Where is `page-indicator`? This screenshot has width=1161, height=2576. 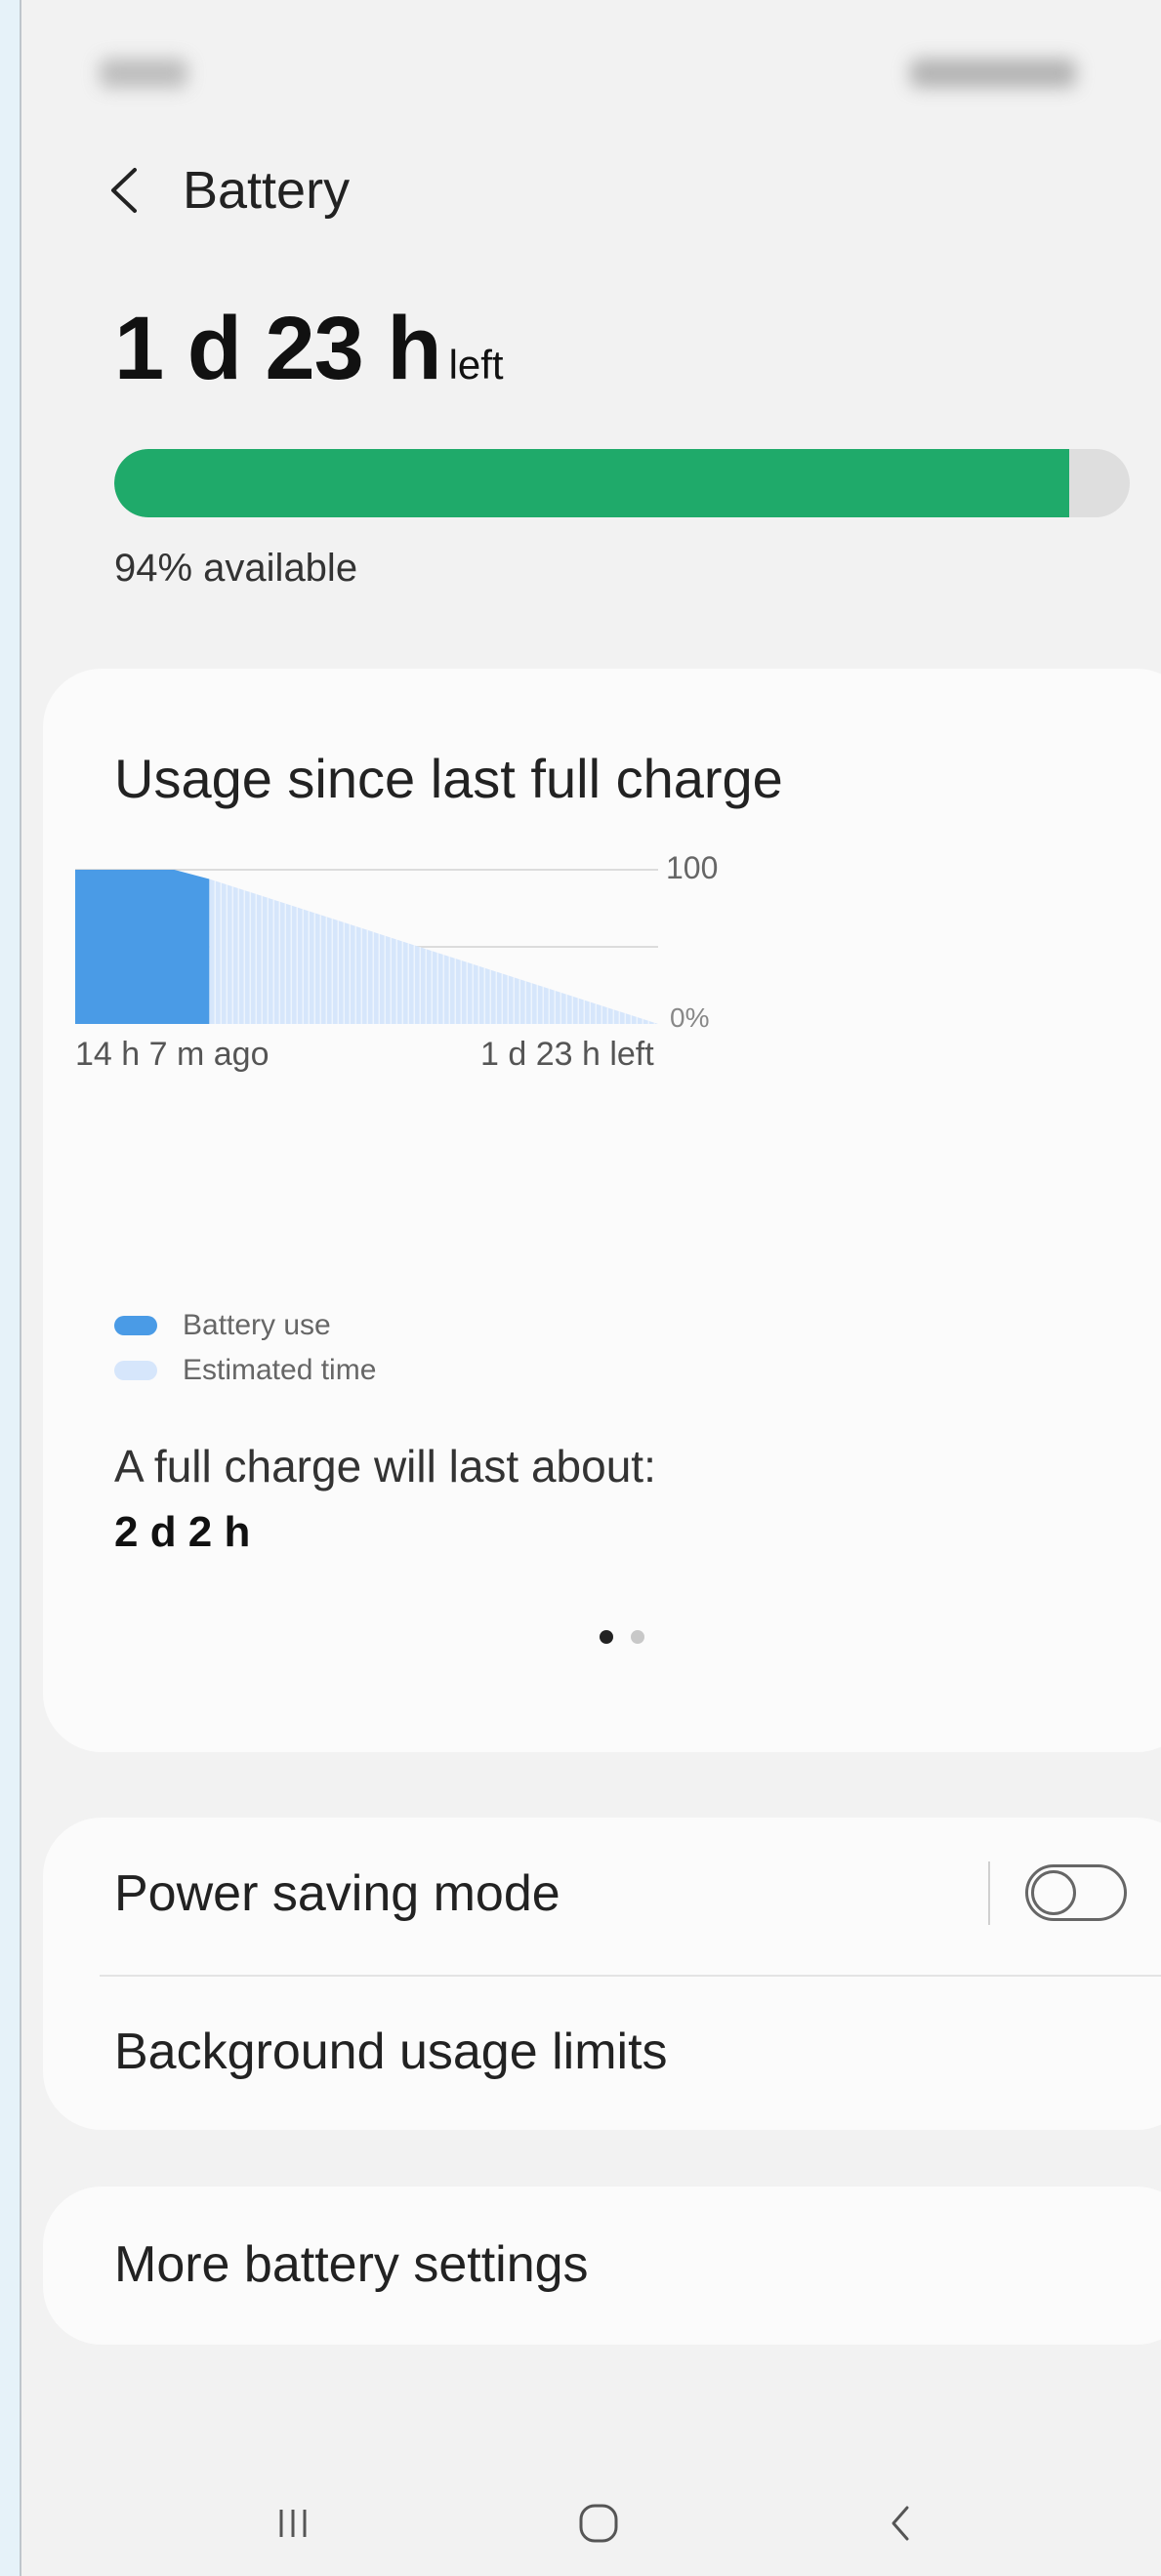
page-indicator is located at coordinates (622, 1637).